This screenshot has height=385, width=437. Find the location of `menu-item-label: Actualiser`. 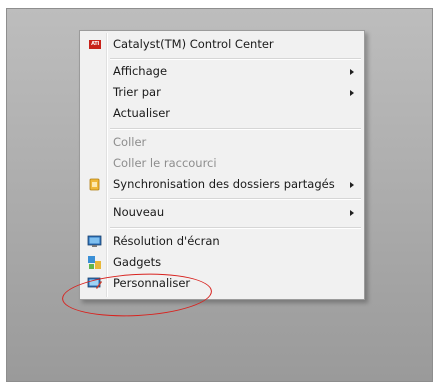

menu-item-label: Actualiser is located at coordinates (142, 113).